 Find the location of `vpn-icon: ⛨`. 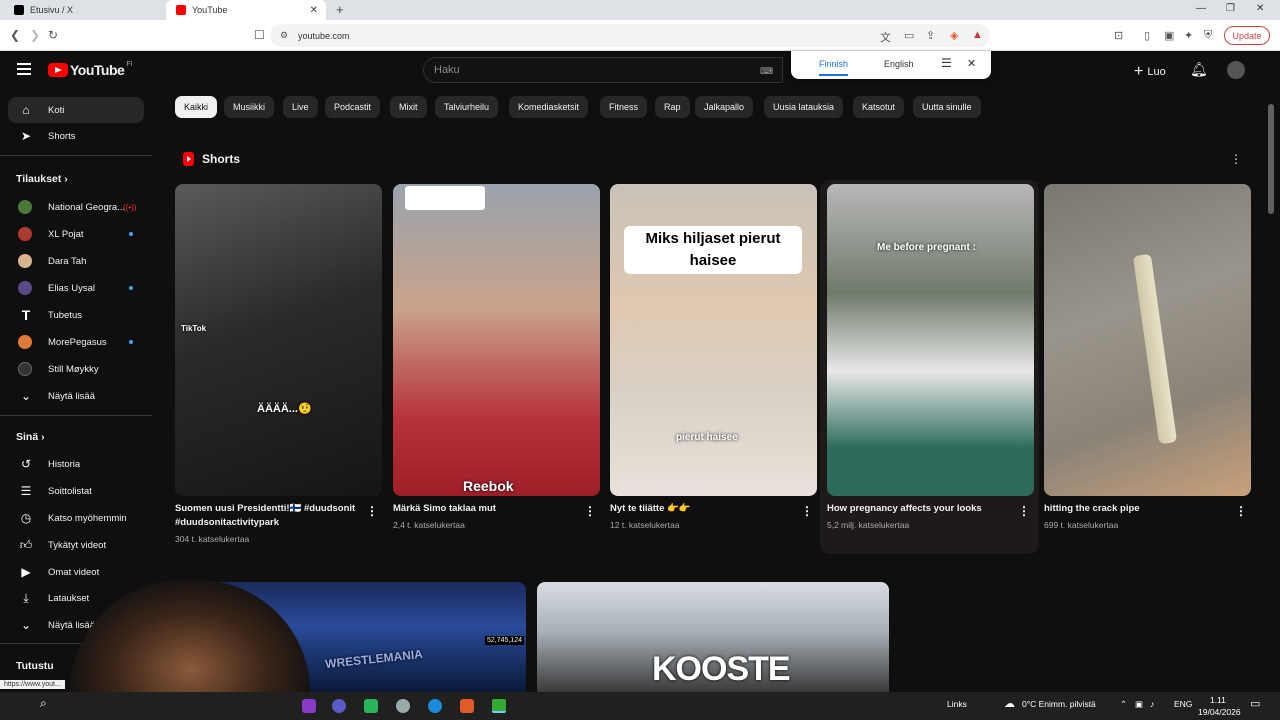

vpn-icon: ⛨ is located at coordinates (1208, 35).